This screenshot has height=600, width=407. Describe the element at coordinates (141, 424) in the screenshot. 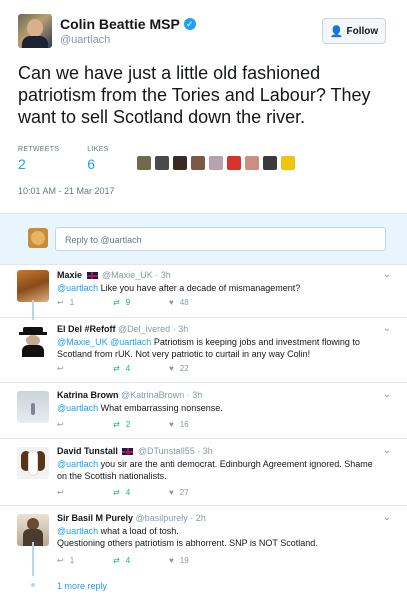

I see `retweet-button: ⇄ 2` at that location.